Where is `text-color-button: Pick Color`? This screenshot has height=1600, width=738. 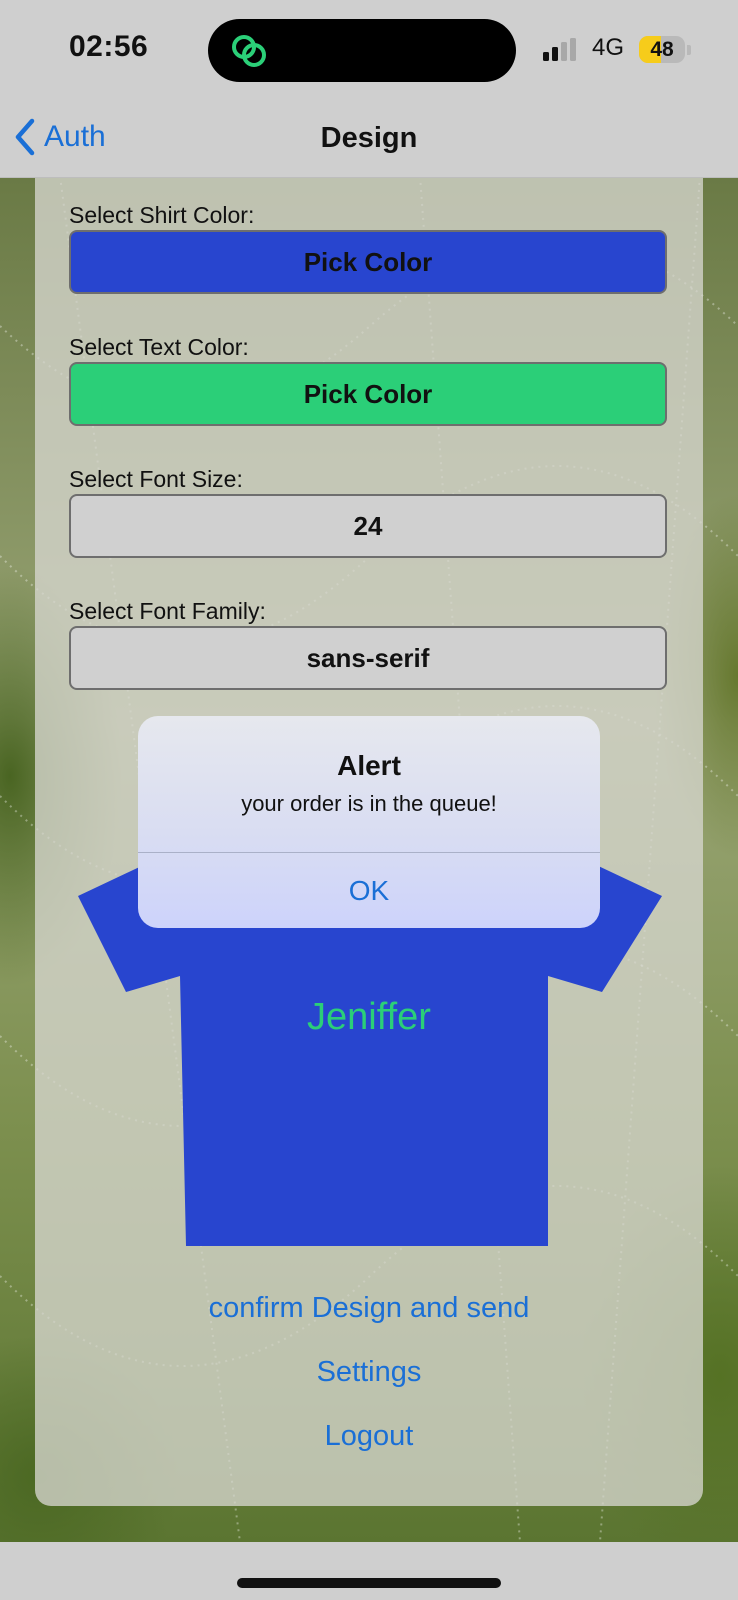
text-color-button: Pick Color is located at coordinates (368, 394).